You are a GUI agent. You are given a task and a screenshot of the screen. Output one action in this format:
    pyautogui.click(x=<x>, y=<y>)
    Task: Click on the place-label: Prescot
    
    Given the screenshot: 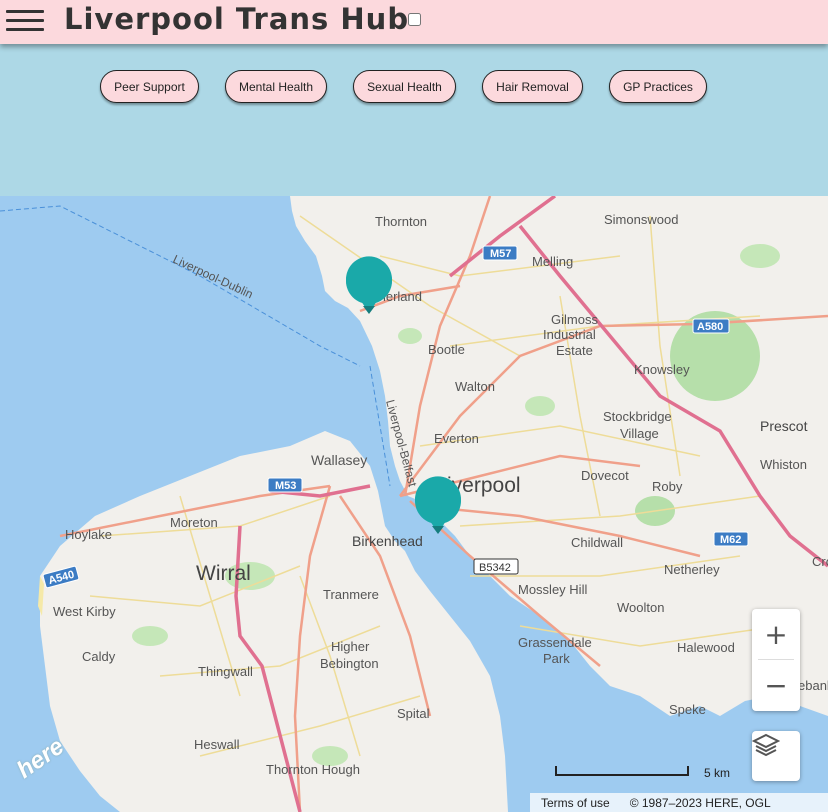 What is the action you would take?
    pyautogui.click(x=784, y=426)
    